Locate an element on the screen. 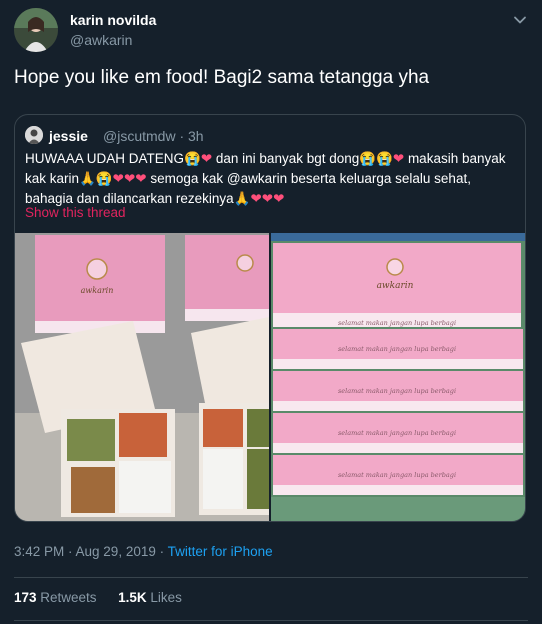  author-handle: @awkarin is located at coordinates (101, 40).